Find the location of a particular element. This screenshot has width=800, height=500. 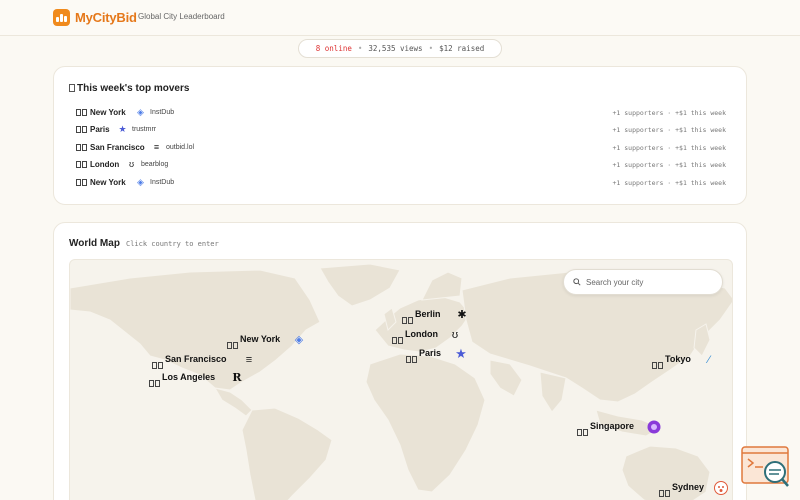

letter-r-icon: R is located at coordinates (237, 377).